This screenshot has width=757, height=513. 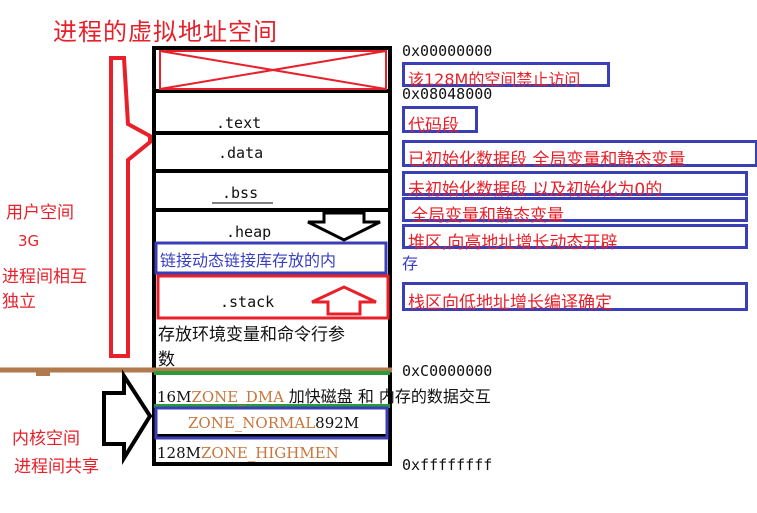 I want to click on bss-note2: 全局变量和静态变量, so click(x=487, y=216).